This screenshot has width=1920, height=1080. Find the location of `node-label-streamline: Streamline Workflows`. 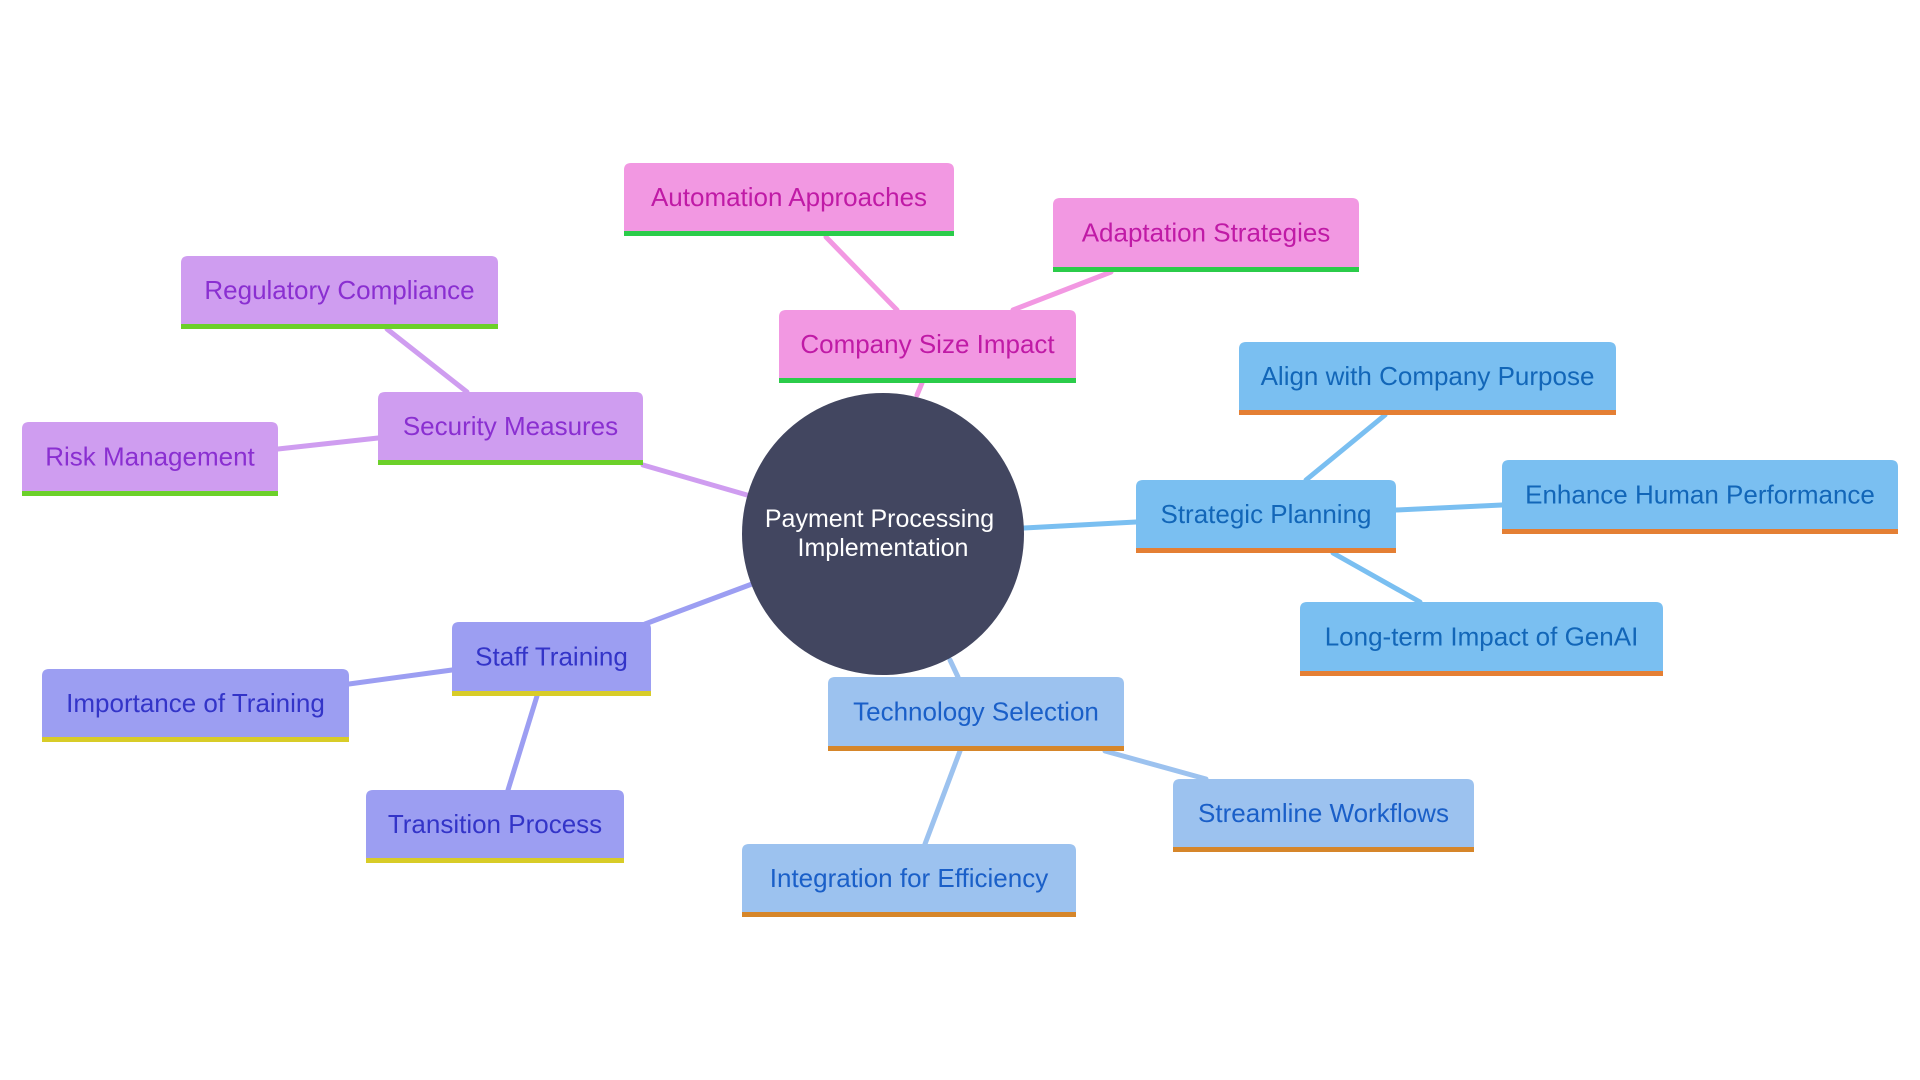

node-label-streamline: Streamline Workflows is located at coordinates (1323, 813).